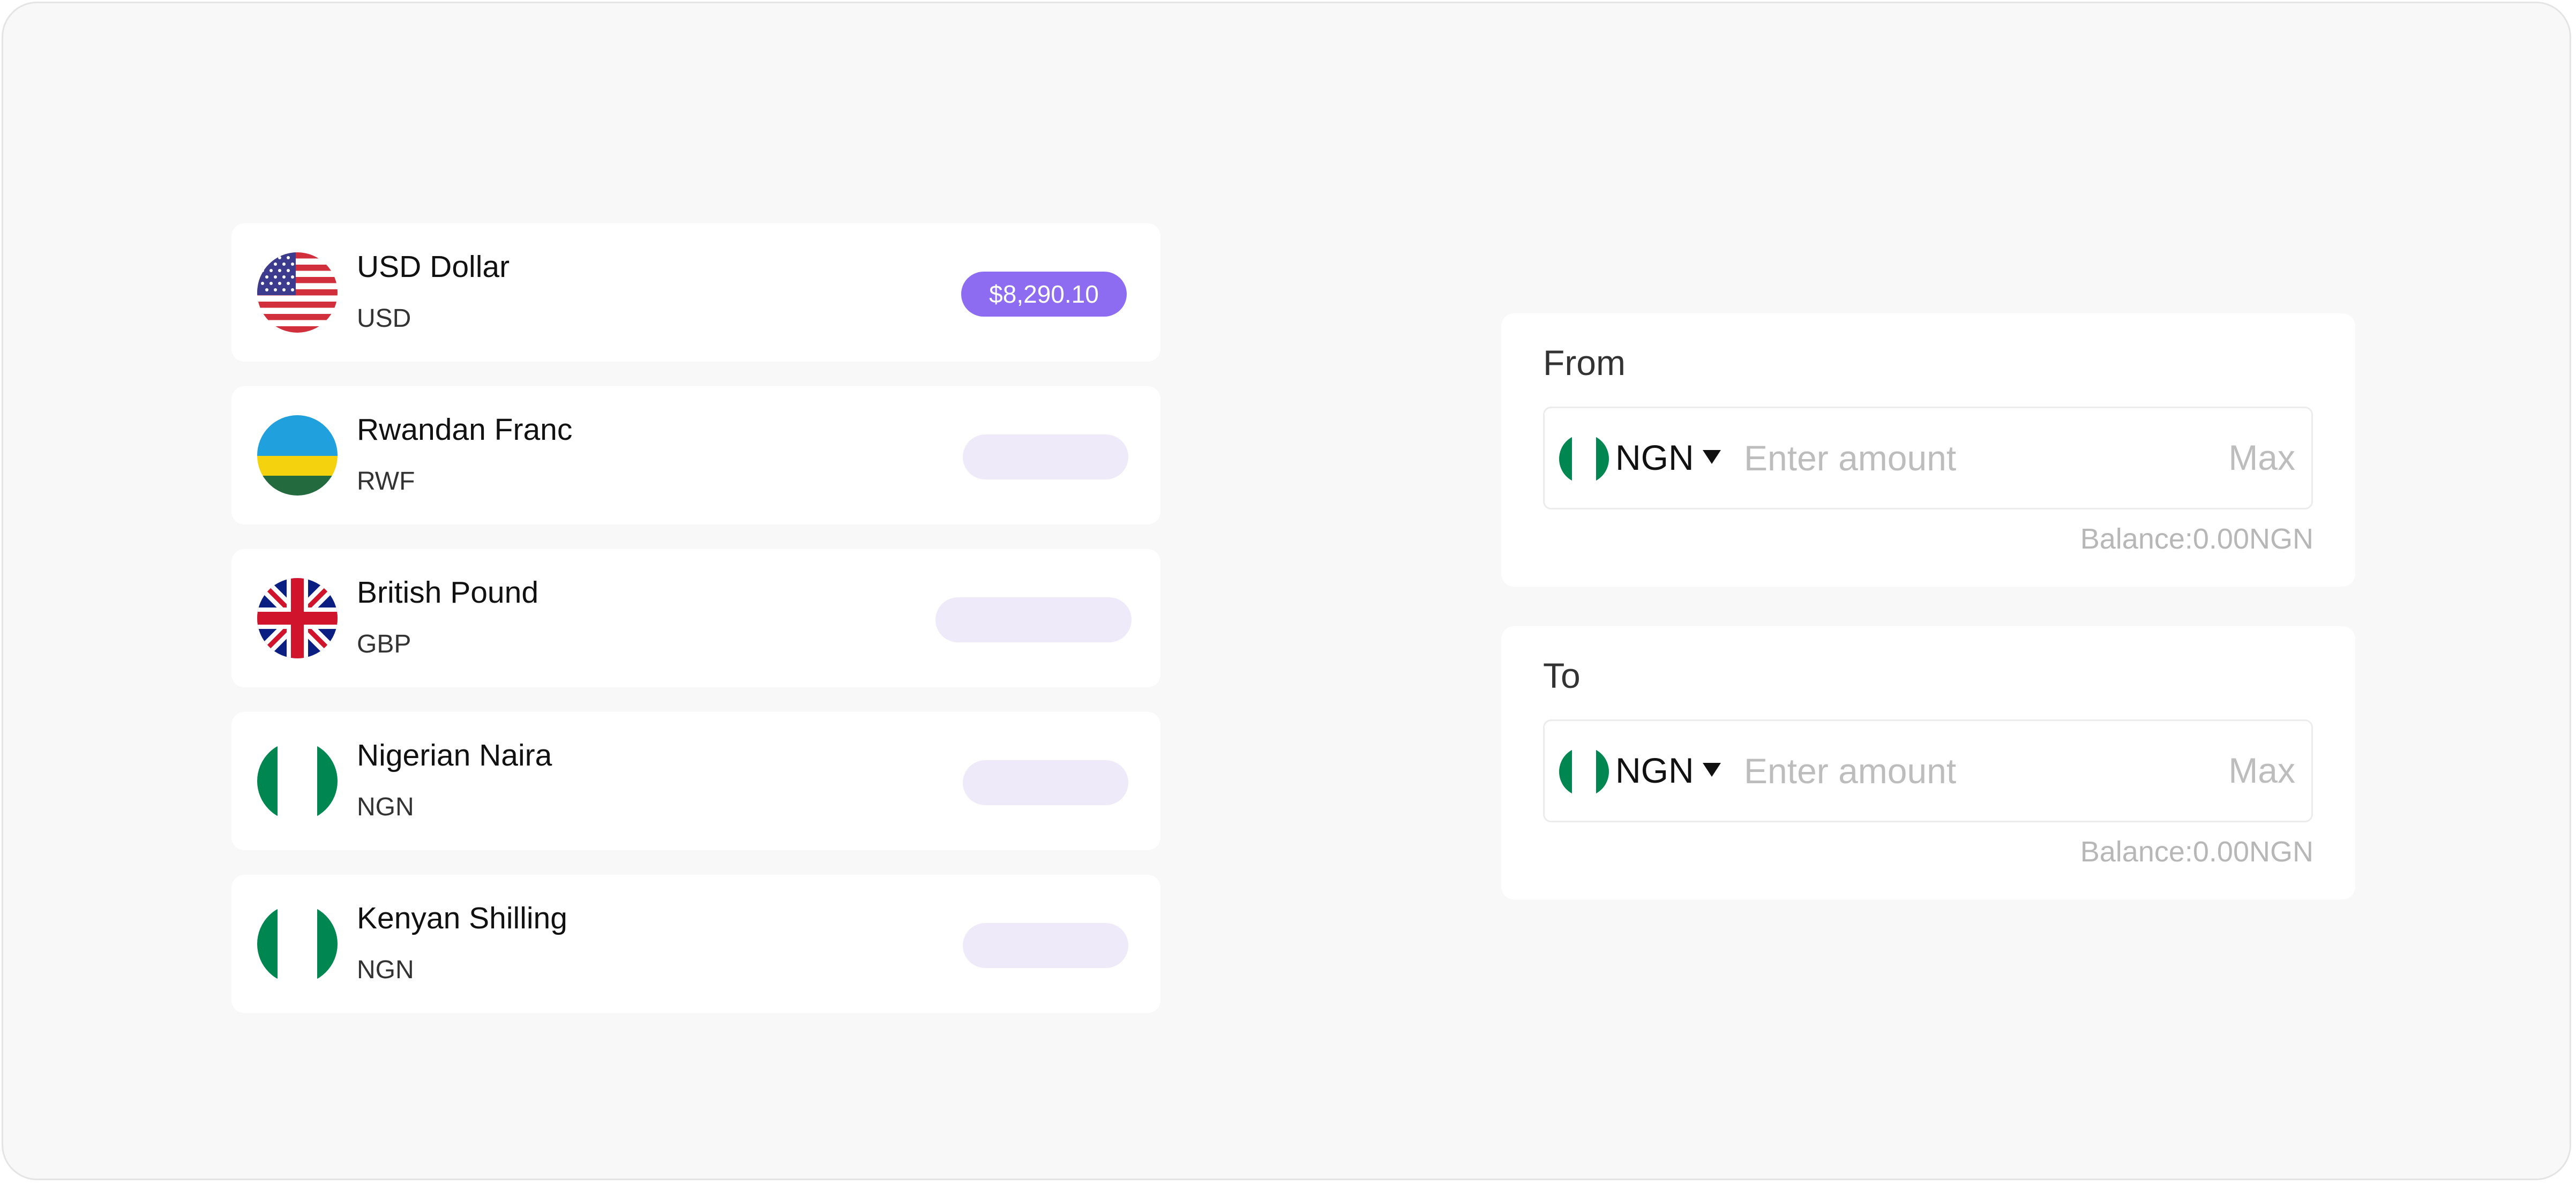 The image size is (2576, 1185). I want to click on currency-item-rwf: Rwandan Franc RWF, so click(695, 455).